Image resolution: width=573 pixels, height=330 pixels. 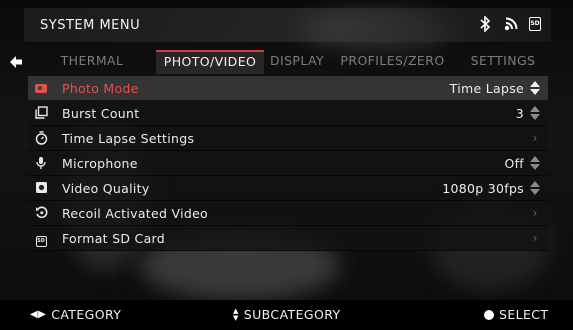 What do you see at coordinates (288, 213) in the screenshot?
I see `menu-item-recoil-activated-video: Recoil Activated Video ›` at bounding box center [288, 213].